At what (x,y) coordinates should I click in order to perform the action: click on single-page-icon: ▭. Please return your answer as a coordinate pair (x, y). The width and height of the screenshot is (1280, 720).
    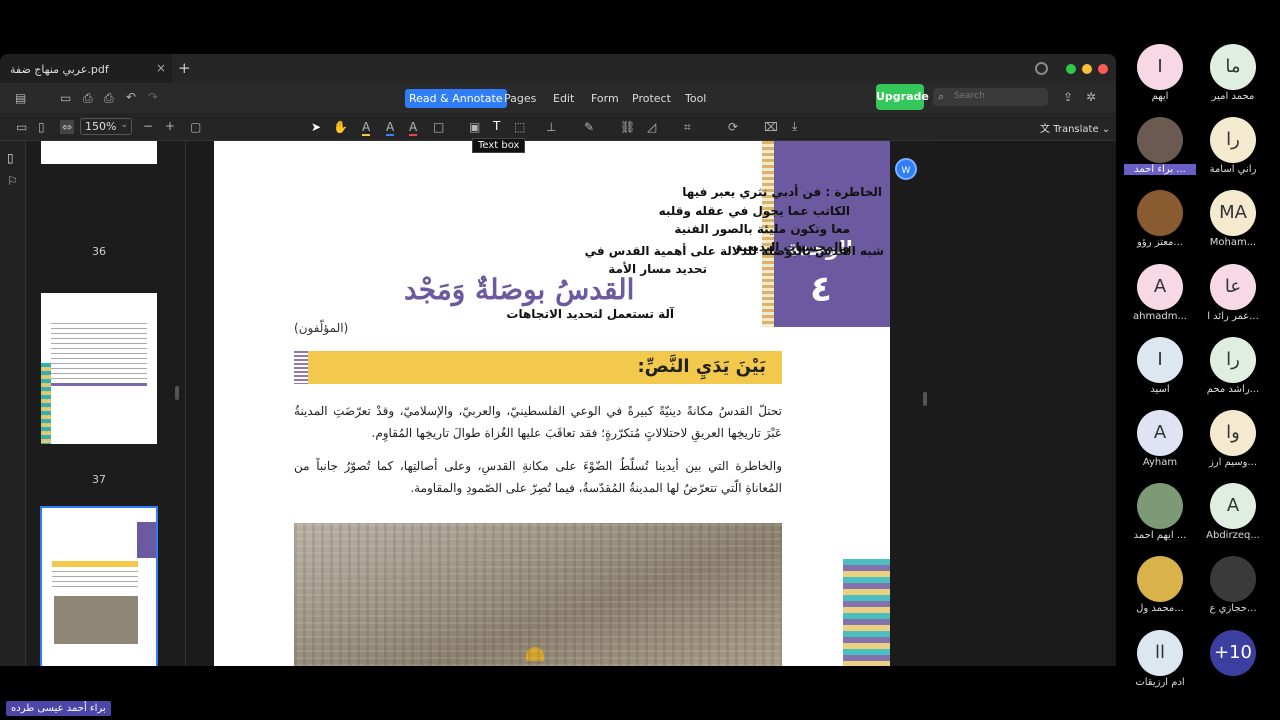
    Looking at the image, I should click on (21, 127).